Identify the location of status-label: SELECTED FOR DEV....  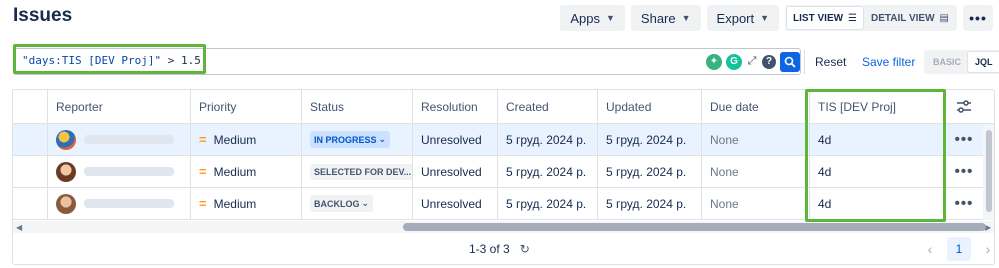
(363, 171).